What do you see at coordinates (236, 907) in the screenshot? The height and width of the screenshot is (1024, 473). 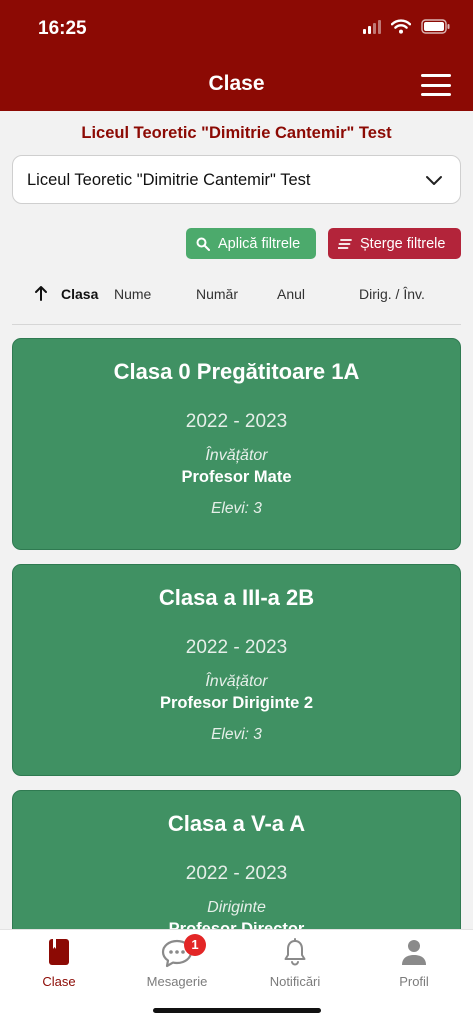 I see `teacher-role: Diriginte` at bounding box center [236, 907].